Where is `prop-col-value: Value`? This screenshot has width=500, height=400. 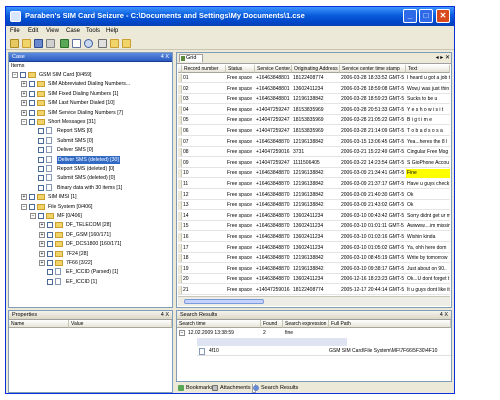
prop-col-value: Value is located at coordinates (120, 324).